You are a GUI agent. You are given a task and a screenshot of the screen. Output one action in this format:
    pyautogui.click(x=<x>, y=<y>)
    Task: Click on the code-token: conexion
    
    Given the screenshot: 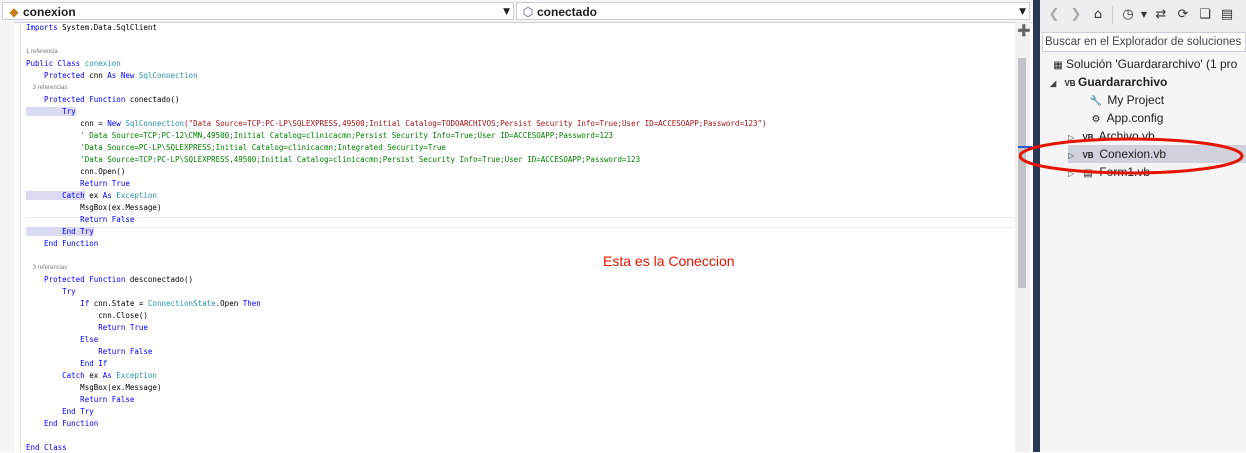 What is the action you would take?
    pyautogui.click(x=102, y=63)
    